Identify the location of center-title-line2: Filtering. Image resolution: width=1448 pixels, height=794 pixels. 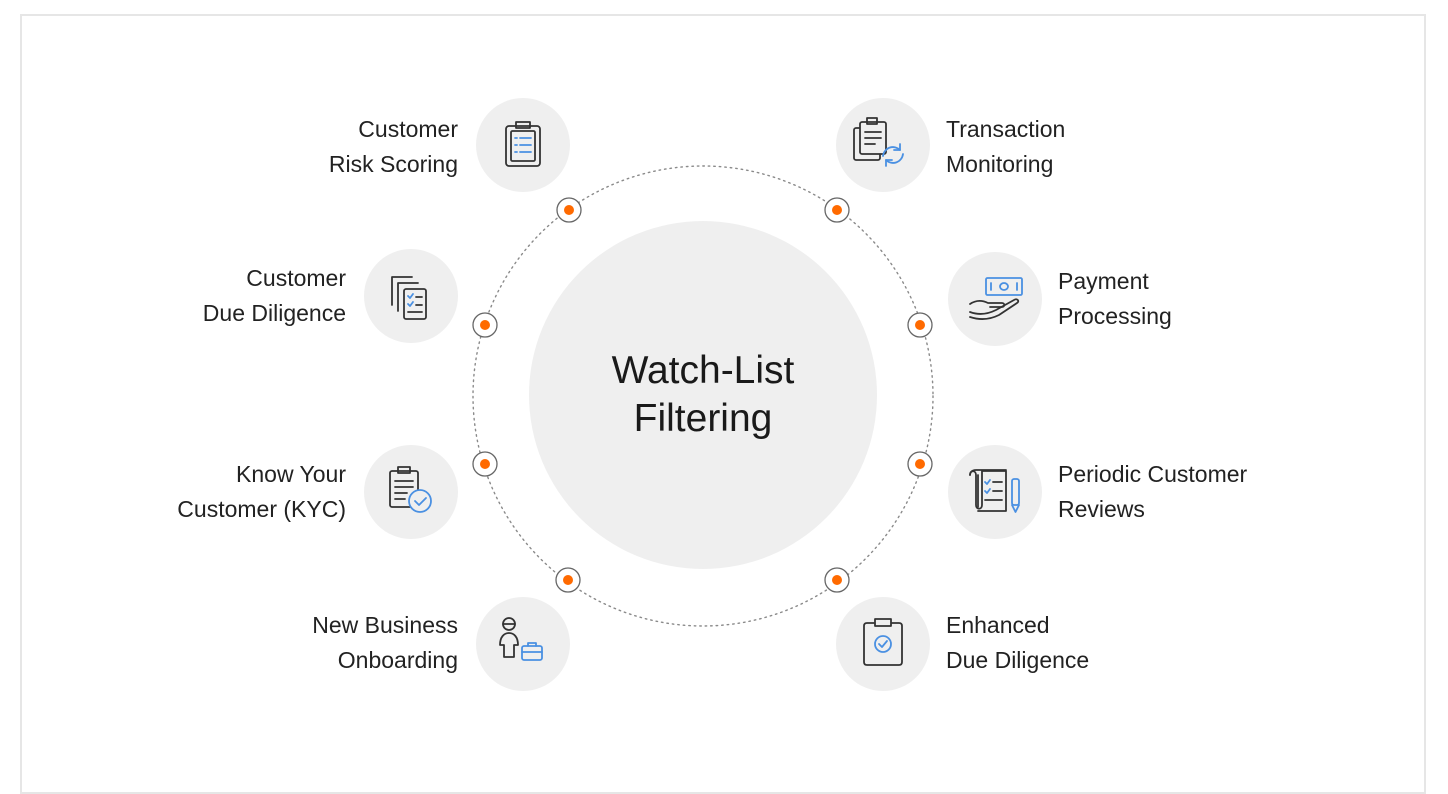
(703, 418).